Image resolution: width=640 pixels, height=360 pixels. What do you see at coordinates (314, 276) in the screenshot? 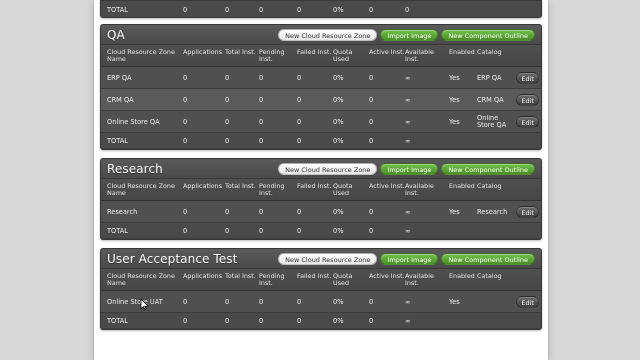
I see `col-failed-inst: Failed Inst.` at bounding box center [314, 276].